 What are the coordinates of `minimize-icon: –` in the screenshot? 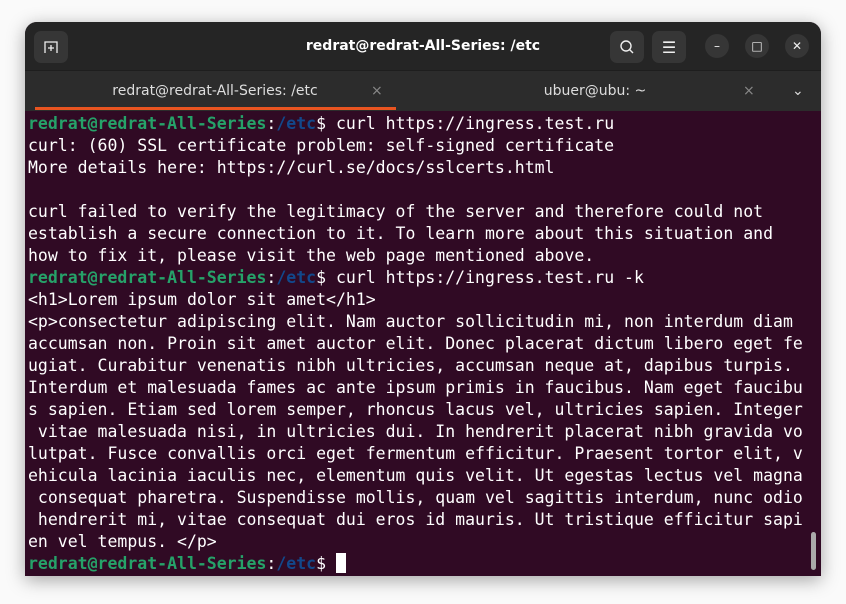 It's located at (717, 46).